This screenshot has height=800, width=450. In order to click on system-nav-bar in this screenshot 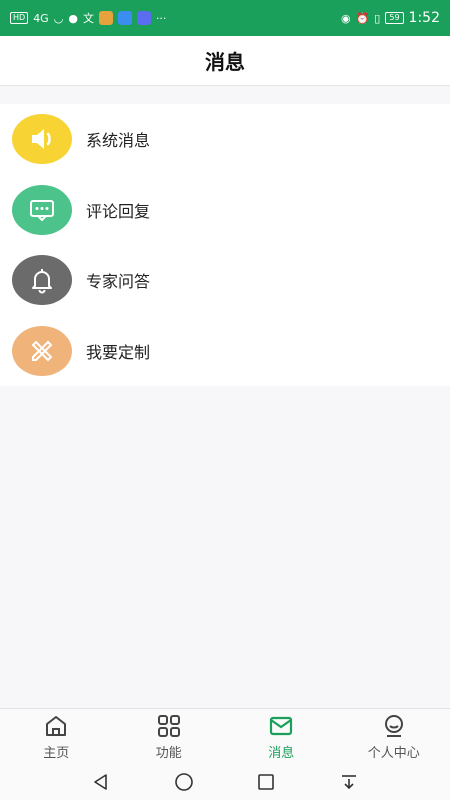, I will do `click(225, 782)`.